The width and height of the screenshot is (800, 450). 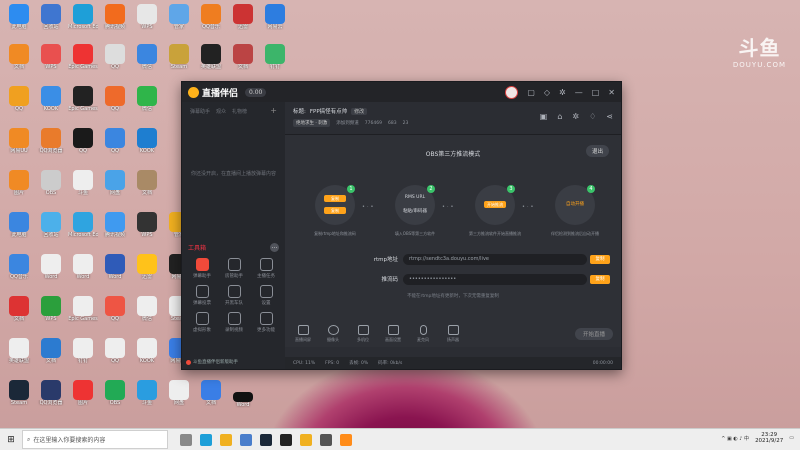 What do you see at coordinates (597, 151) in the screenshot?
I see `exit-button: 退出` at bounding box center [597, 151].